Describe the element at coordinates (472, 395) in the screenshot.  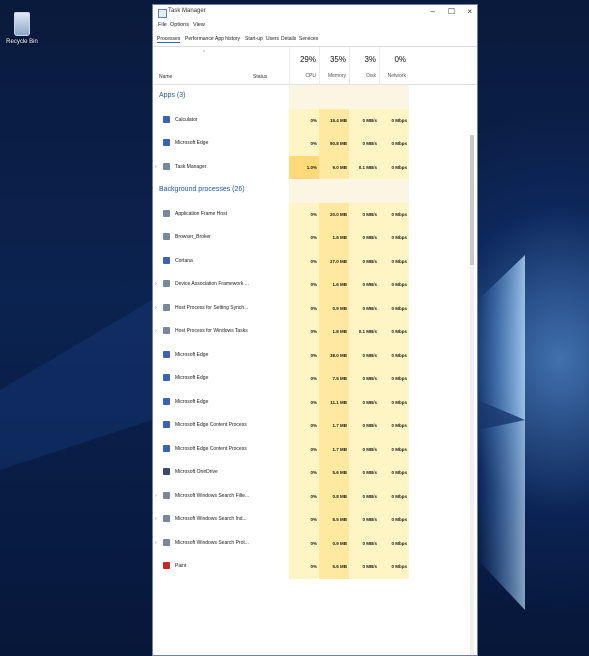
I see `vertical-scrollbar` at that location.